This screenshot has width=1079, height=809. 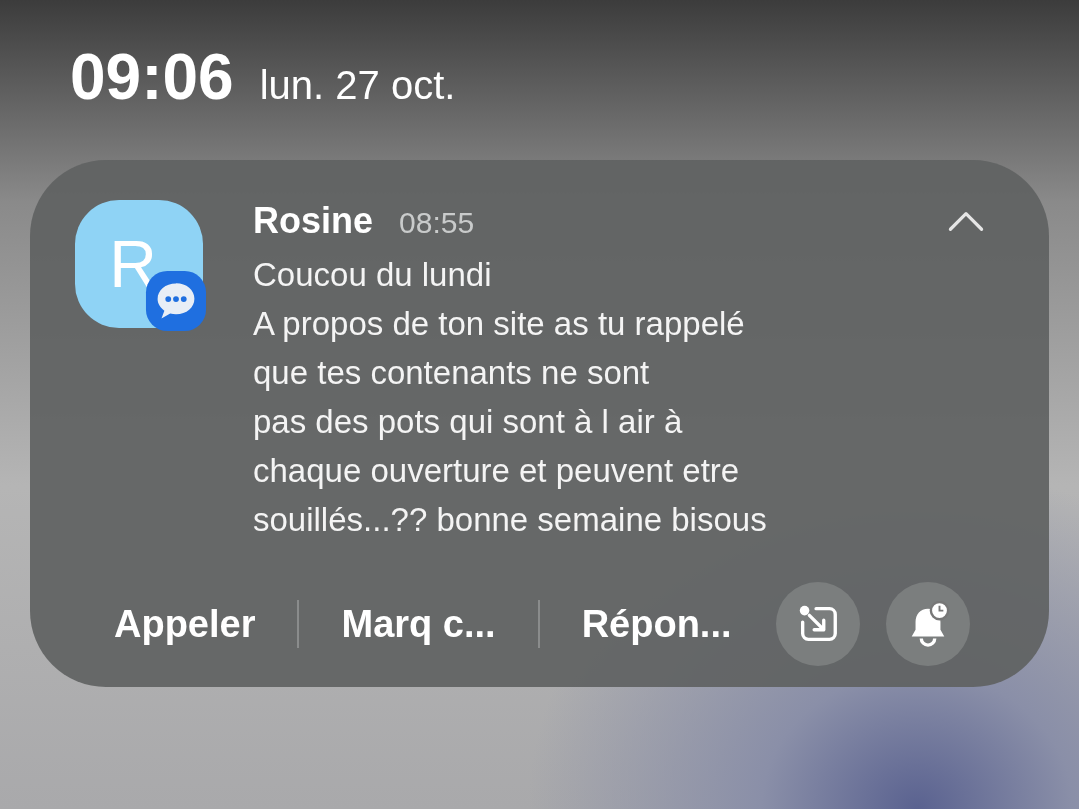 I want to click on clock-date: lun. 27 oct., so click(x=357, y=85).